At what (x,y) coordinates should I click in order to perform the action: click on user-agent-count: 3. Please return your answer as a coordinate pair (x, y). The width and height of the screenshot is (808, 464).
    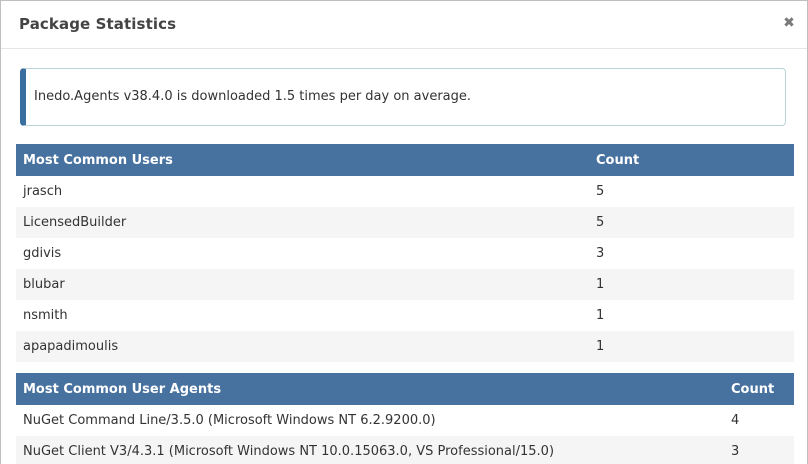
    Looking at the image, I should click on (759, 450).